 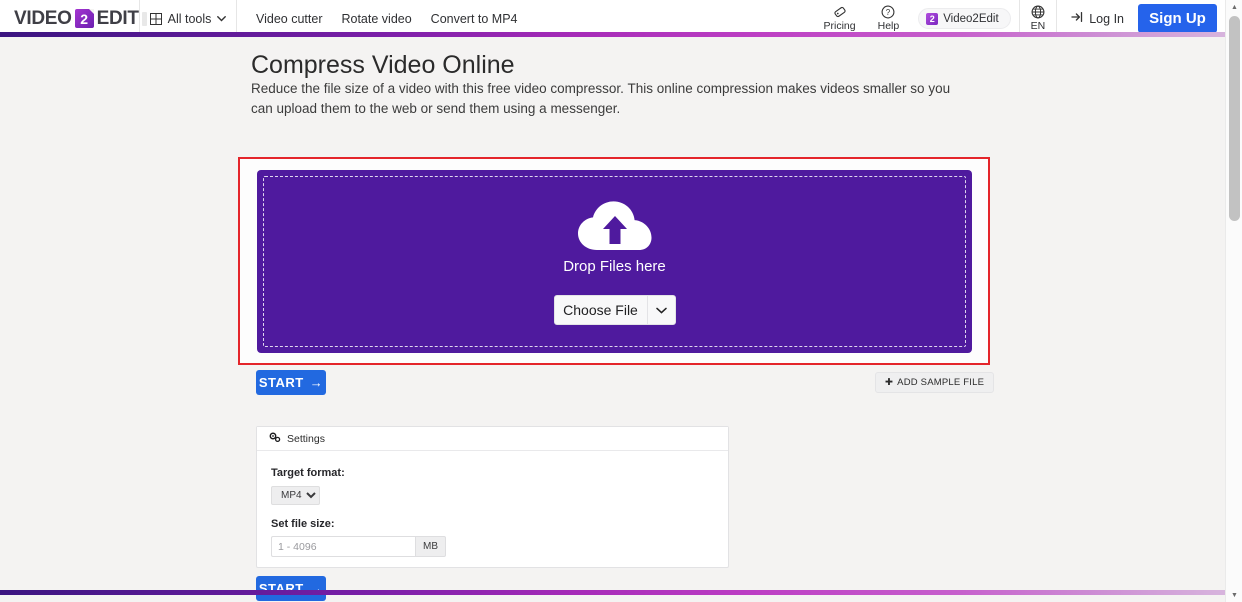 I want to click on brand-pill-label: Video2Edit, so click(x=971, y=18).